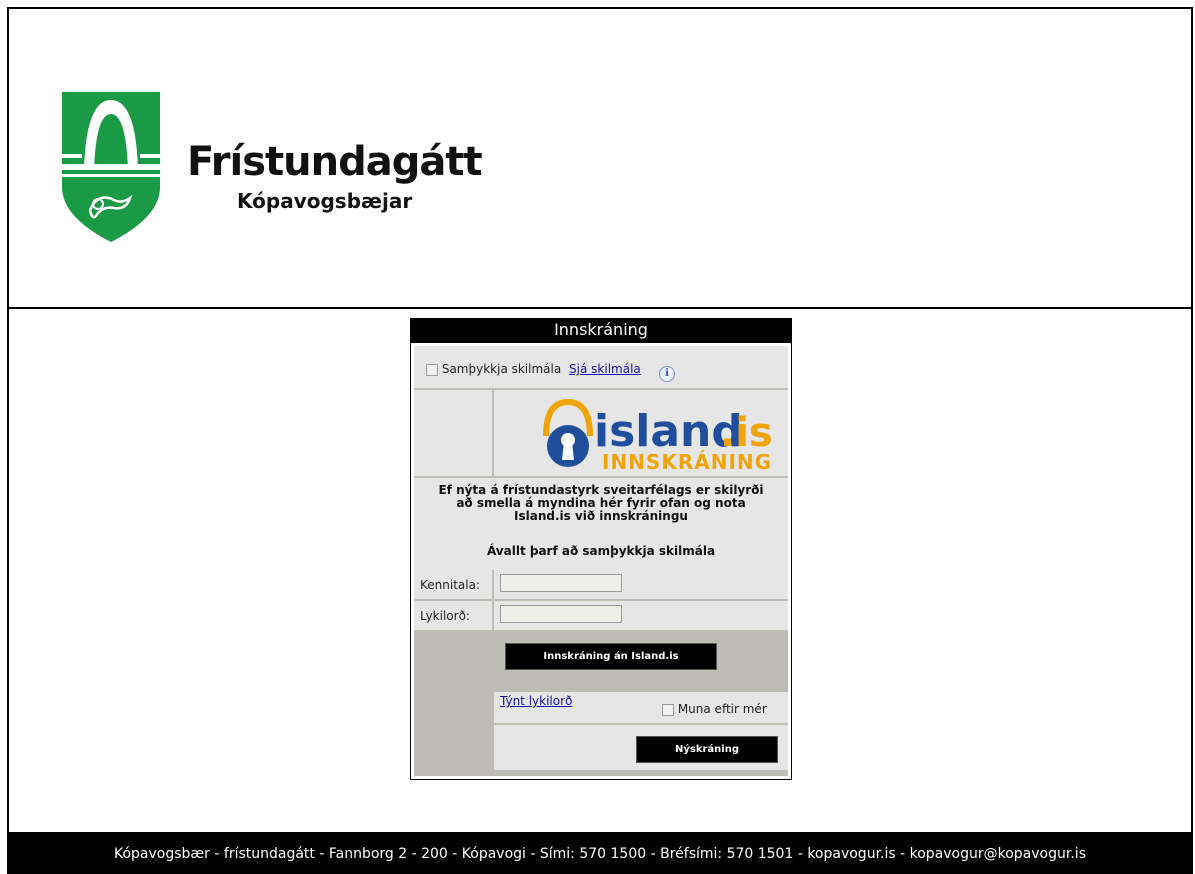 This screenshot has height=874, width=1195. I want to click on kennitala-label: Kennitala:, so click(450, 585).